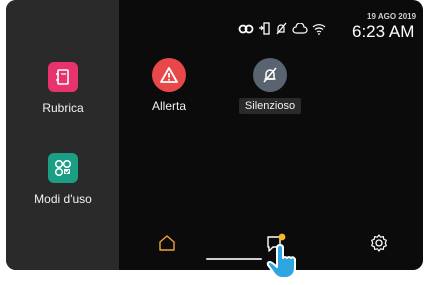 This screenshot has height=285, width=429. I want to click on app-silenzioso: Silenzioso, so click(270, 86).